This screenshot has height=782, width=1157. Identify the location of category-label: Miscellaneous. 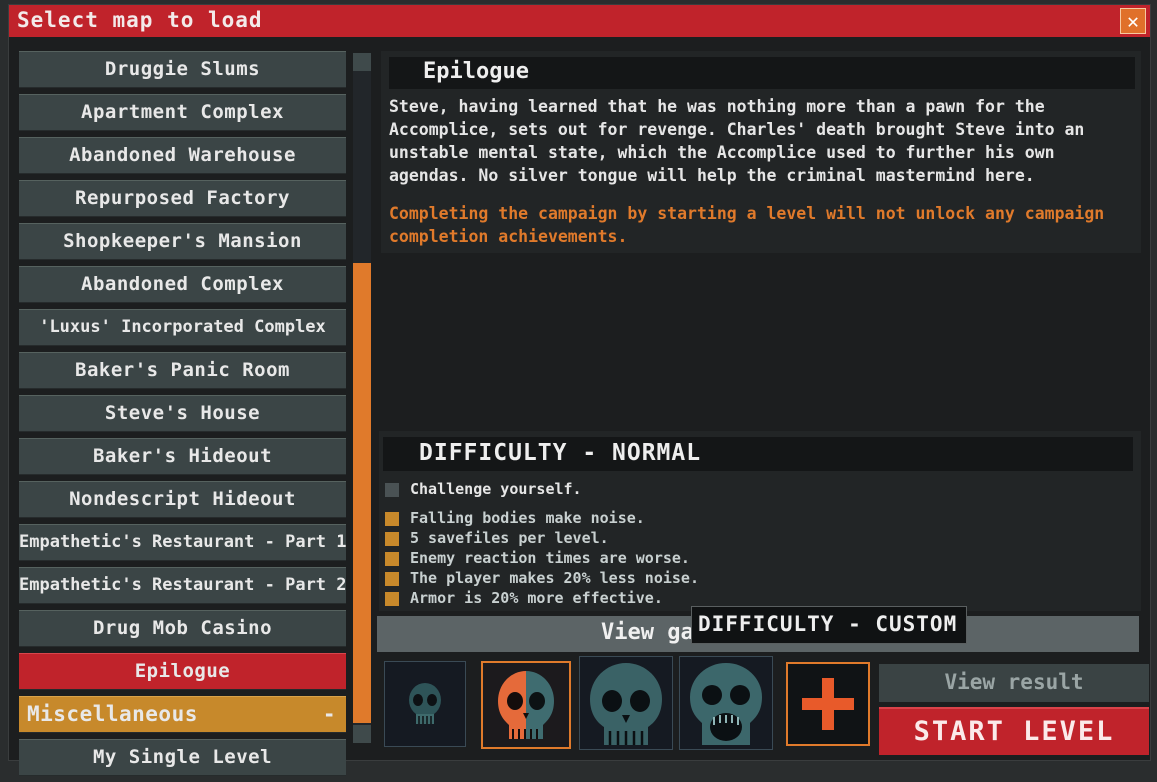
(112, 714).